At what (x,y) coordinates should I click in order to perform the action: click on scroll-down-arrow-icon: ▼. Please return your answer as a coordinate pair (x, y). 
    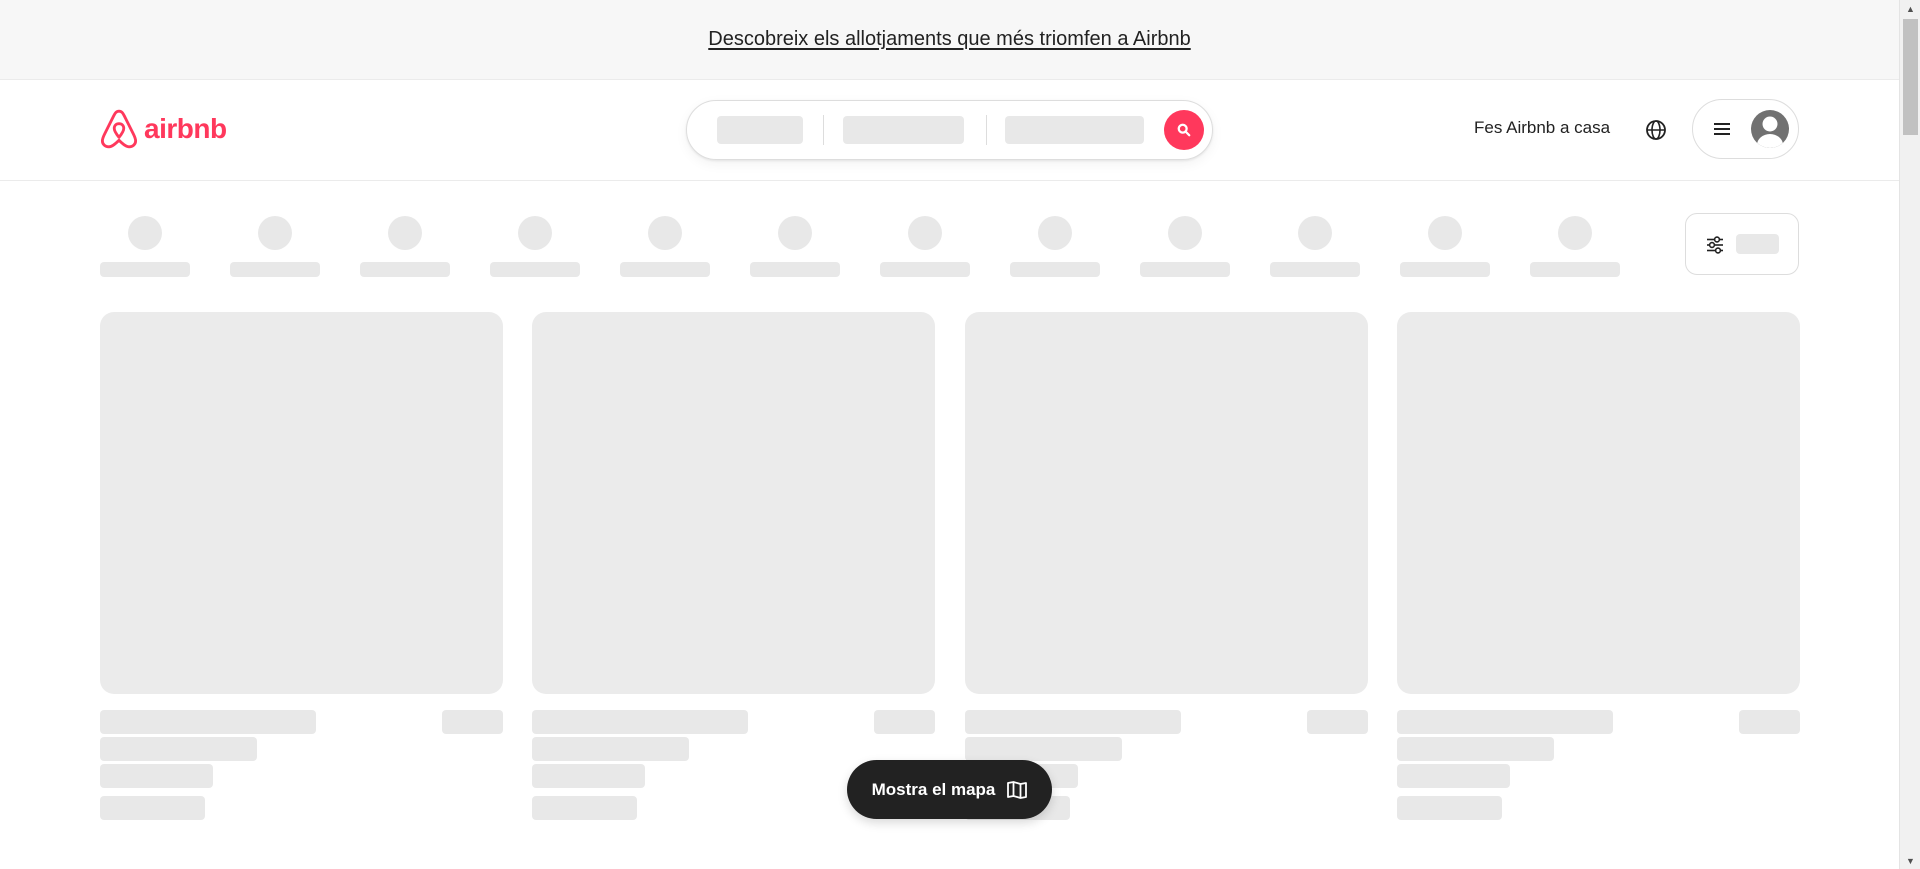
    Looking at the image, I should click on (1910, 860).